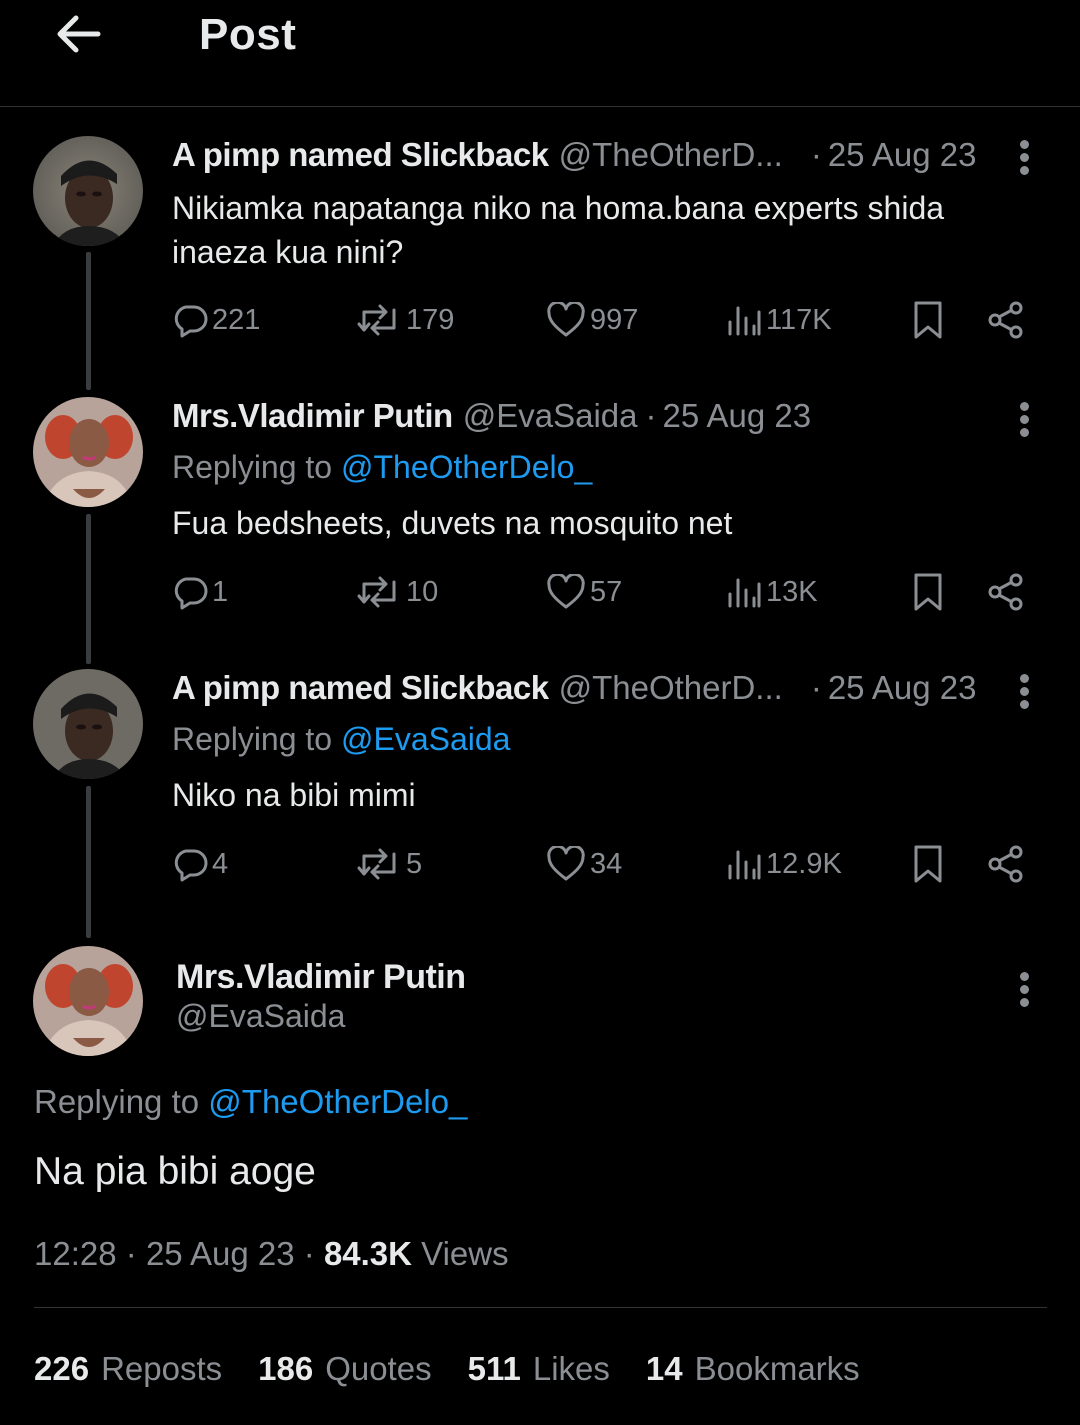 The width and height of the screenshot is (1080, 1425). I want to click on reply-button: 4, so click(200, 864).